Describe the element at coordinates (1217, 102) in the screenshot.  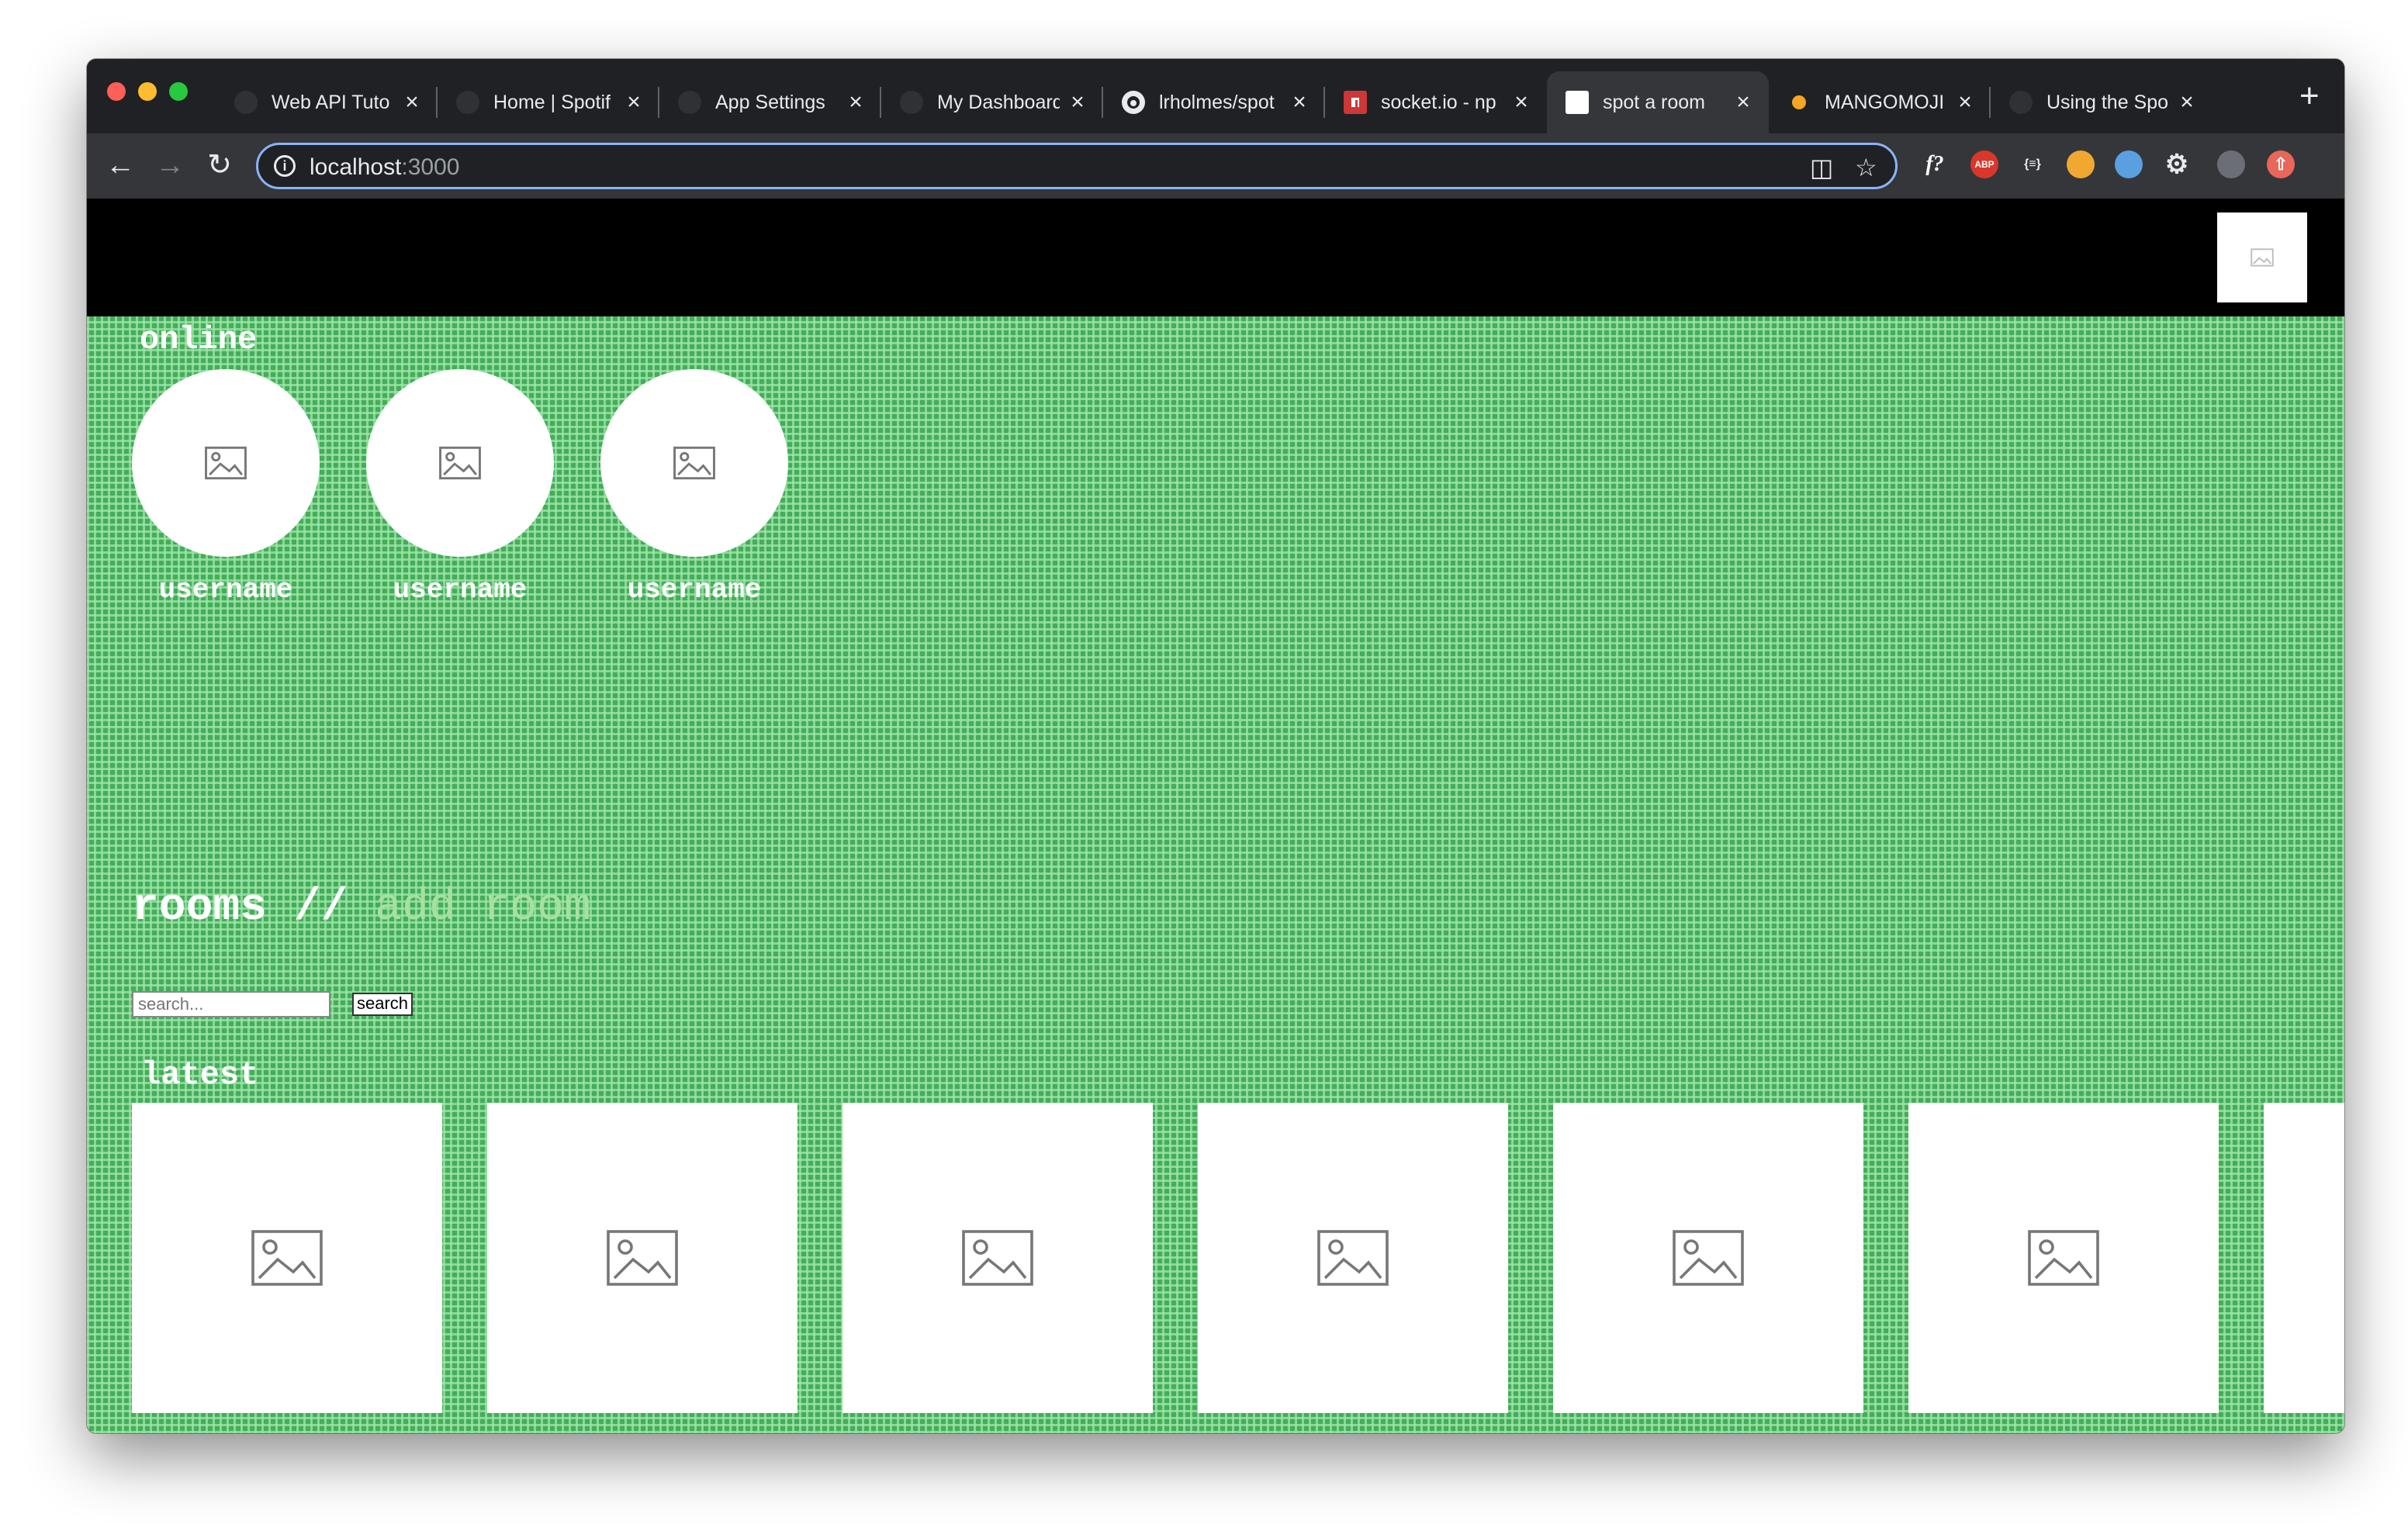
I see `tab-title: lrholmes/spot` at that location.